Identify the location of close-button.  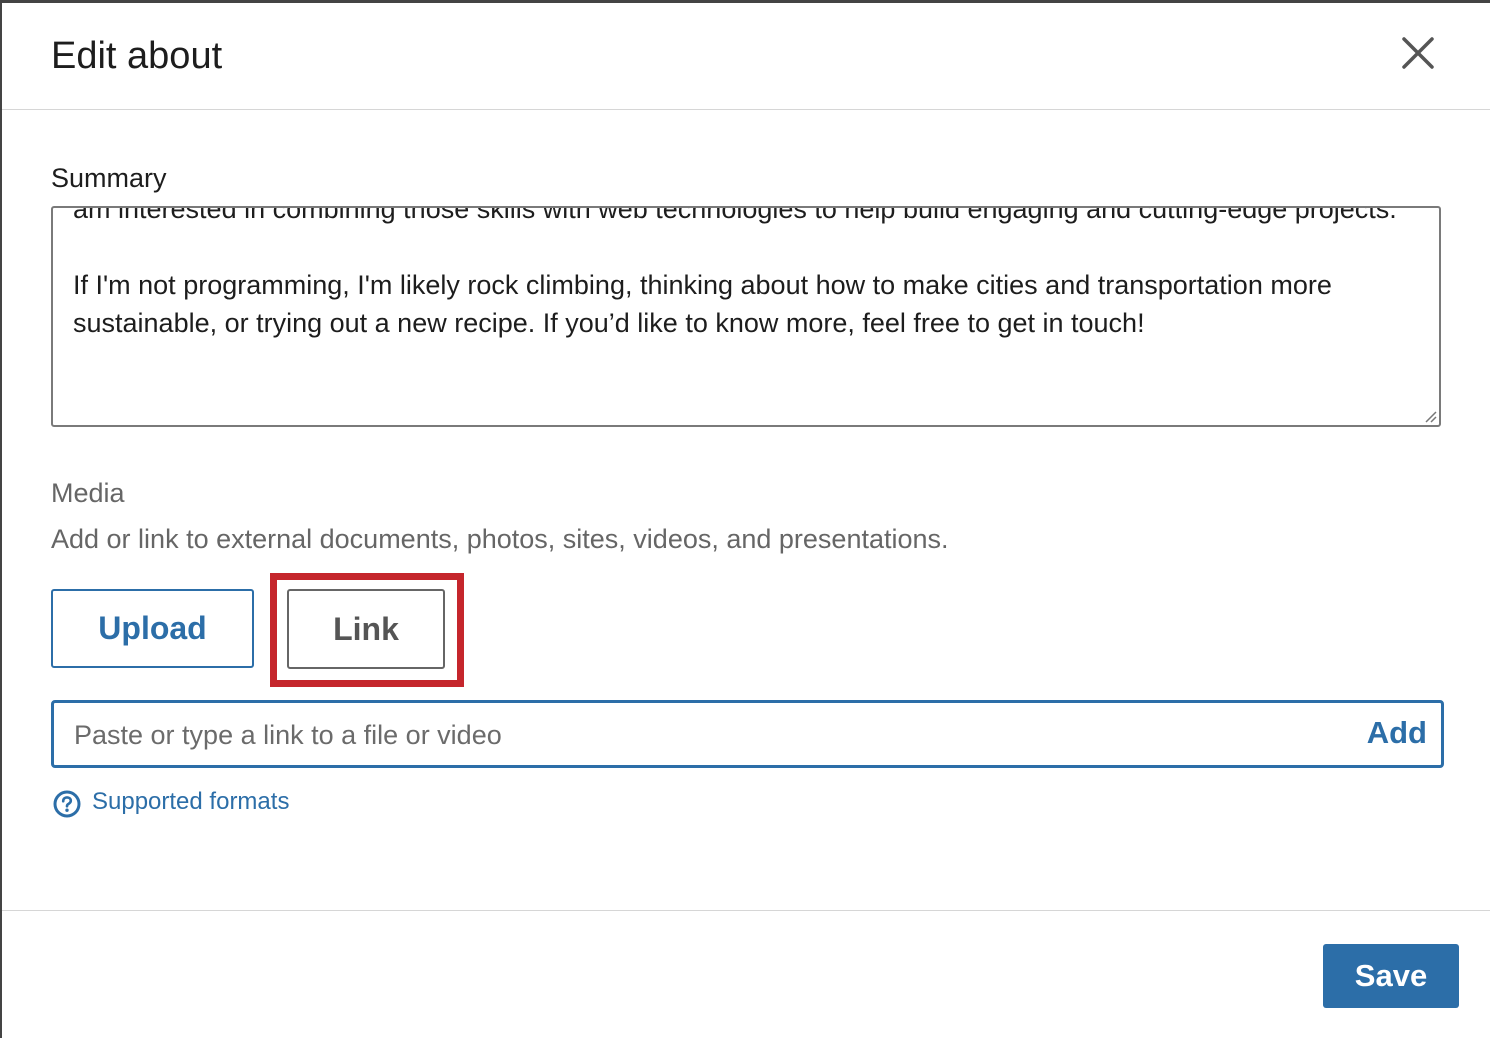
(1418, 53).